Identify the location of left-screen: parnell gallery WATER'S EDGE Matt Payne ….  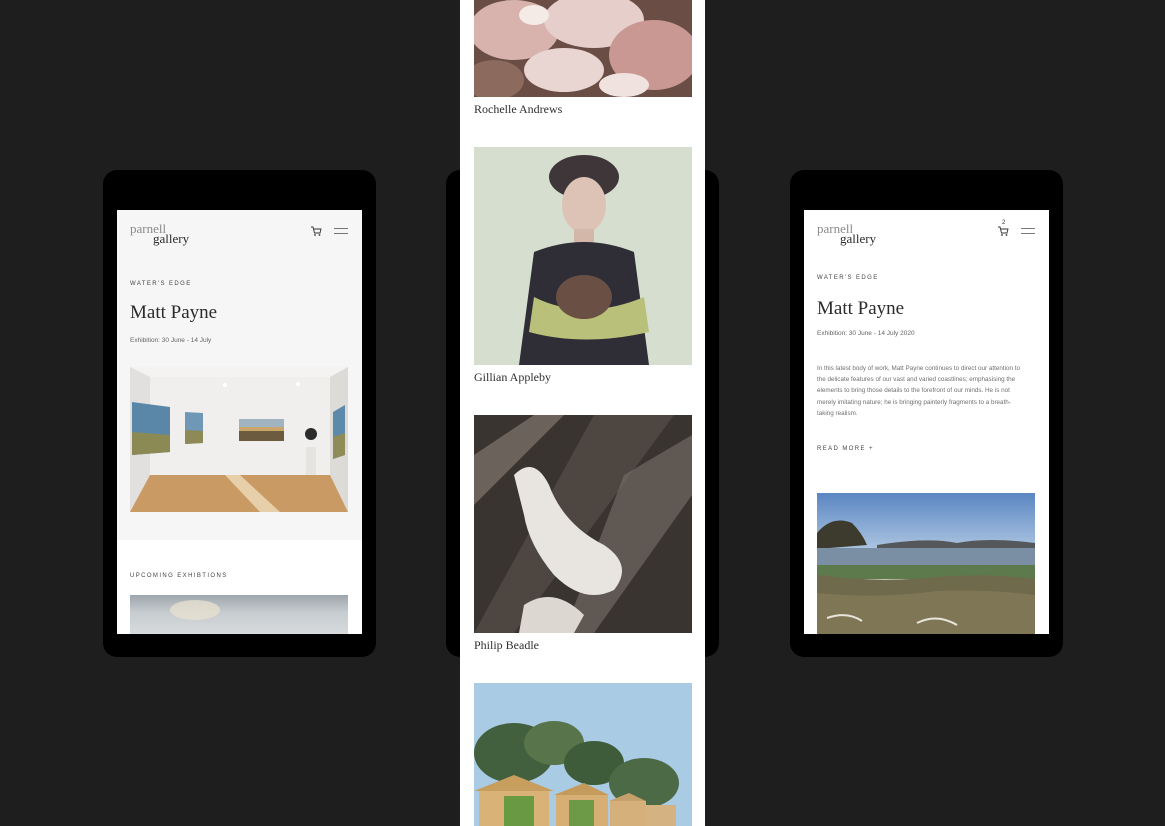
(239, 422).